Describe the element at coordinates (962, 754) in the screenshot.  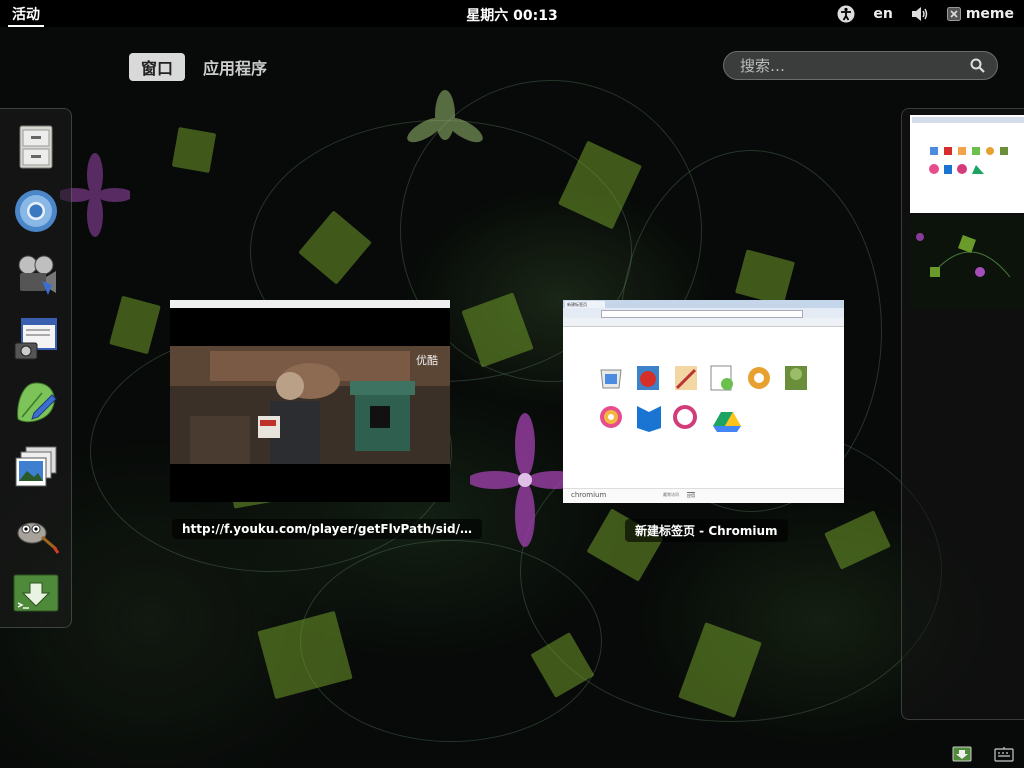
I see `download-indicator-icon` at that location.